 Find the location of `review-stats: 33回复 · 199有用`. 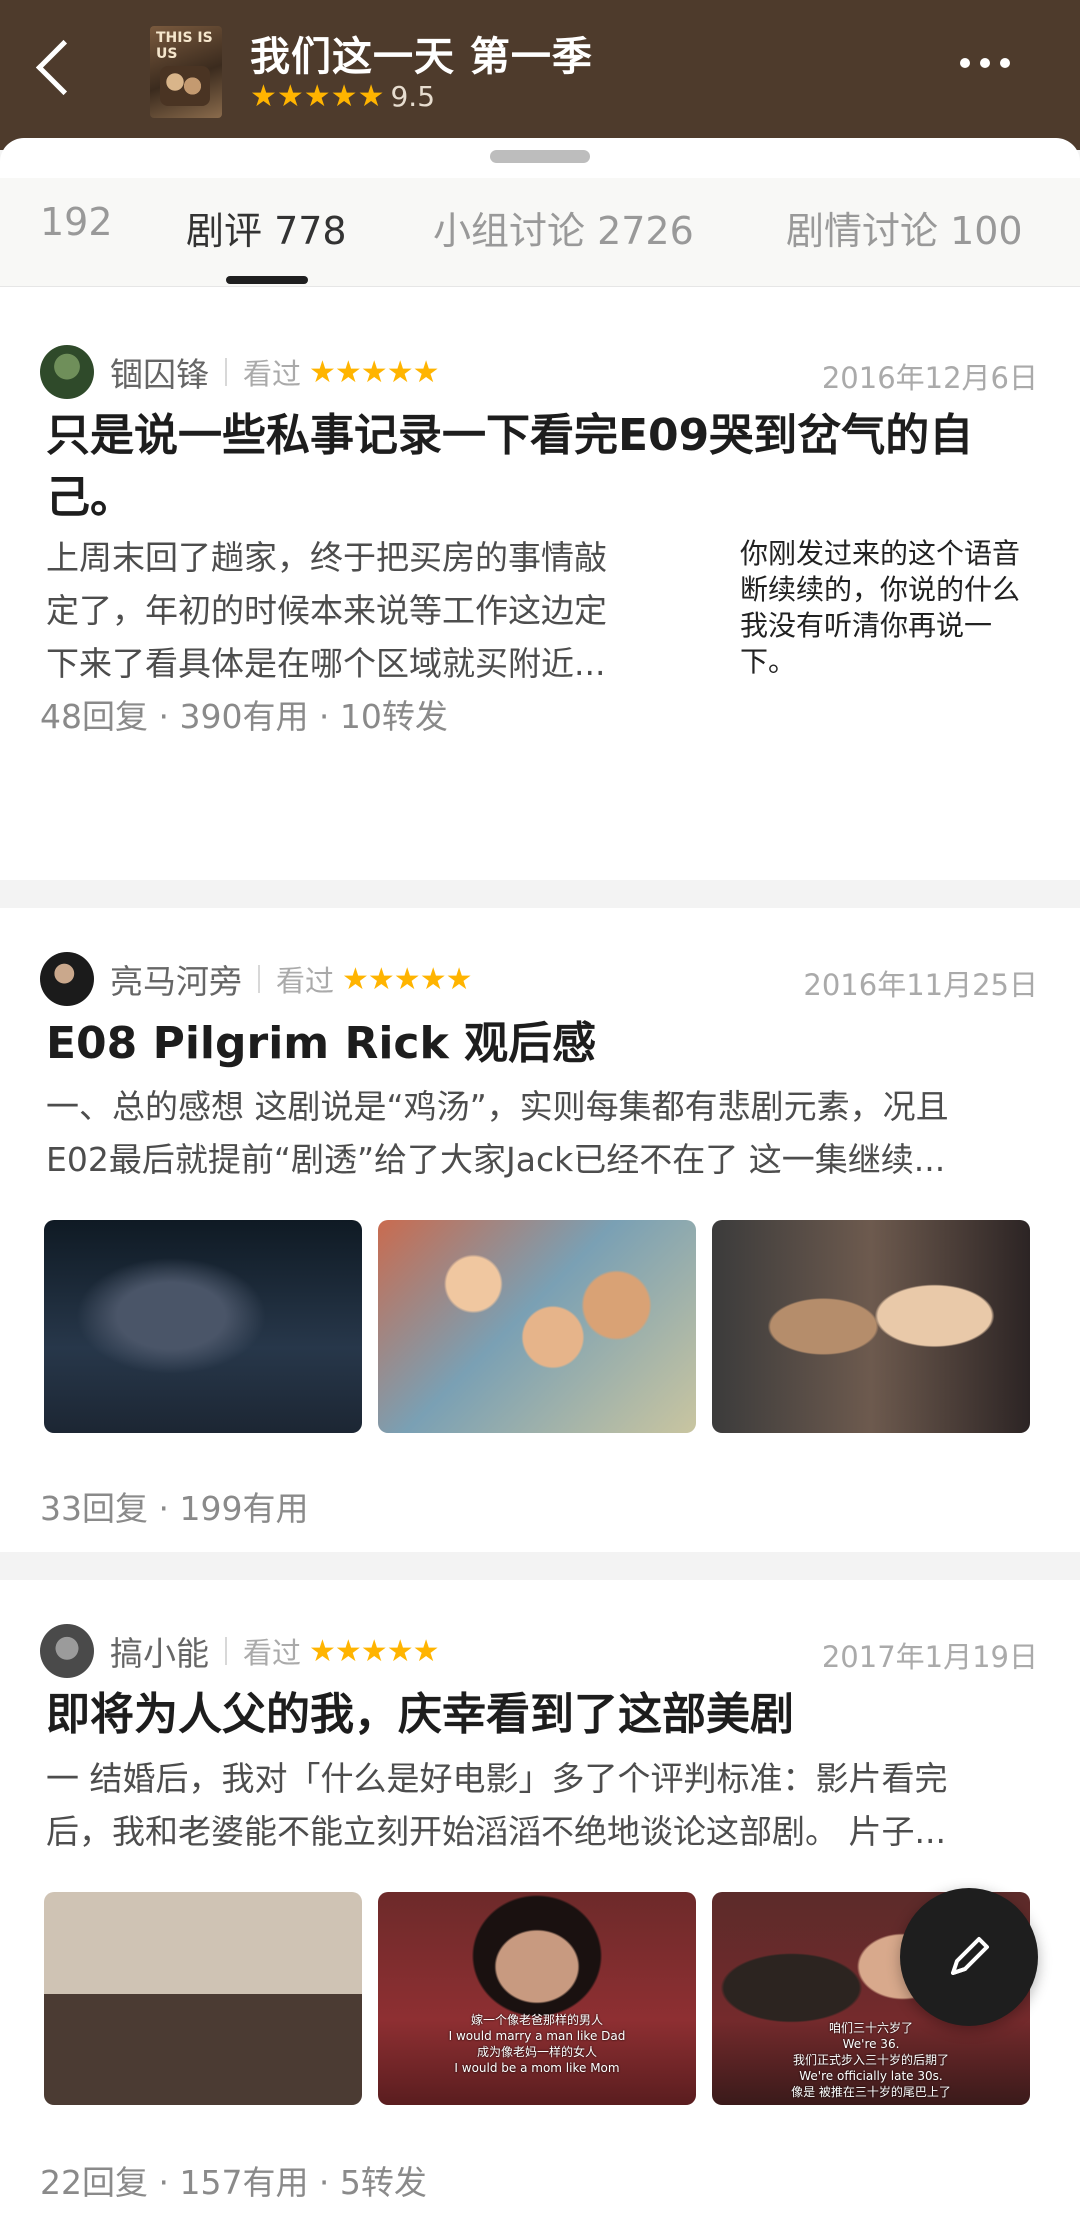

review-stats: 33回复 · 199有用 is located at coordinates (174, 1508).